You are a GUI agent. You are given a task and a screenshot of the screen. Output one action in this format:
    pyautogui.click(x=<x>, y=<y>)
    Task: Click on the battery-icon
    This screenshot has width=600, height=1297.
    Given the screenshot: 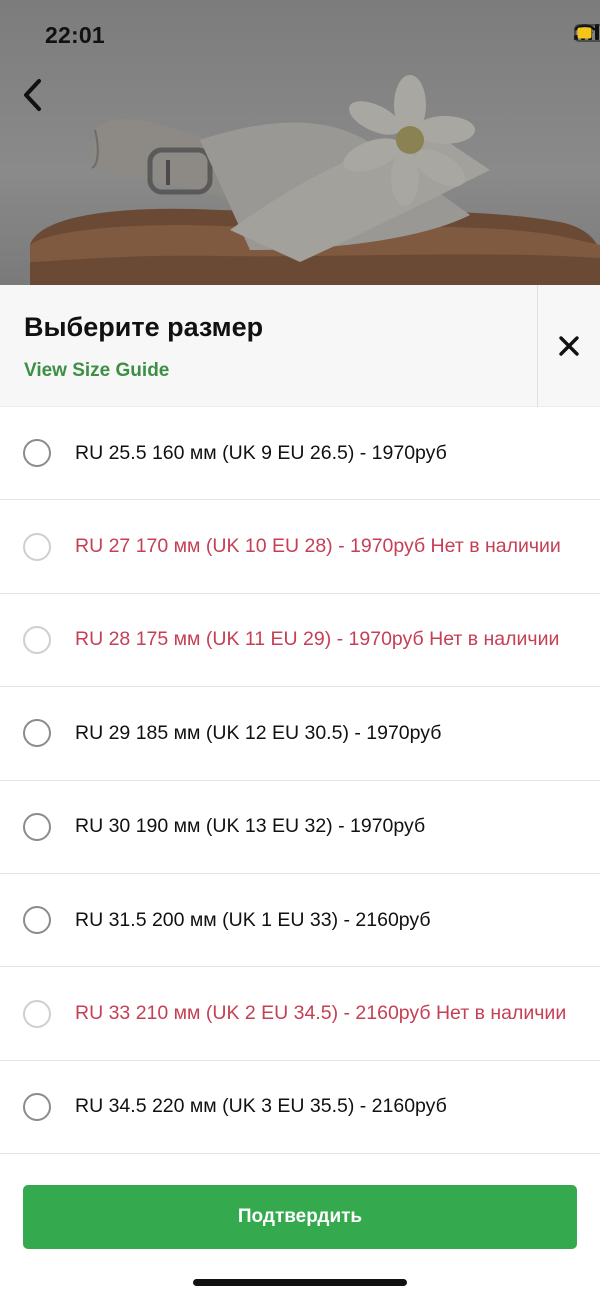 What is the action you would take?
    pyautogui.click(x=587, y=33)
    